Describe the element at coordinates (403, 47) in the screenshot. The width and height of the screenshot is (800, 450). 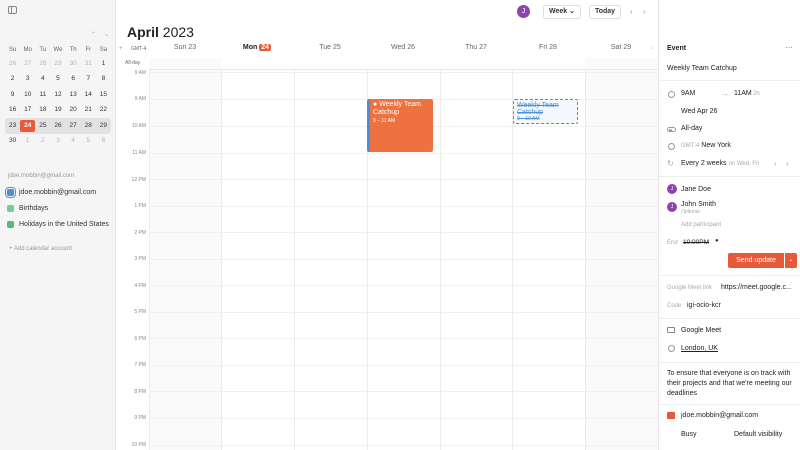
I see `day-header-wed: Wed 26` at that location.